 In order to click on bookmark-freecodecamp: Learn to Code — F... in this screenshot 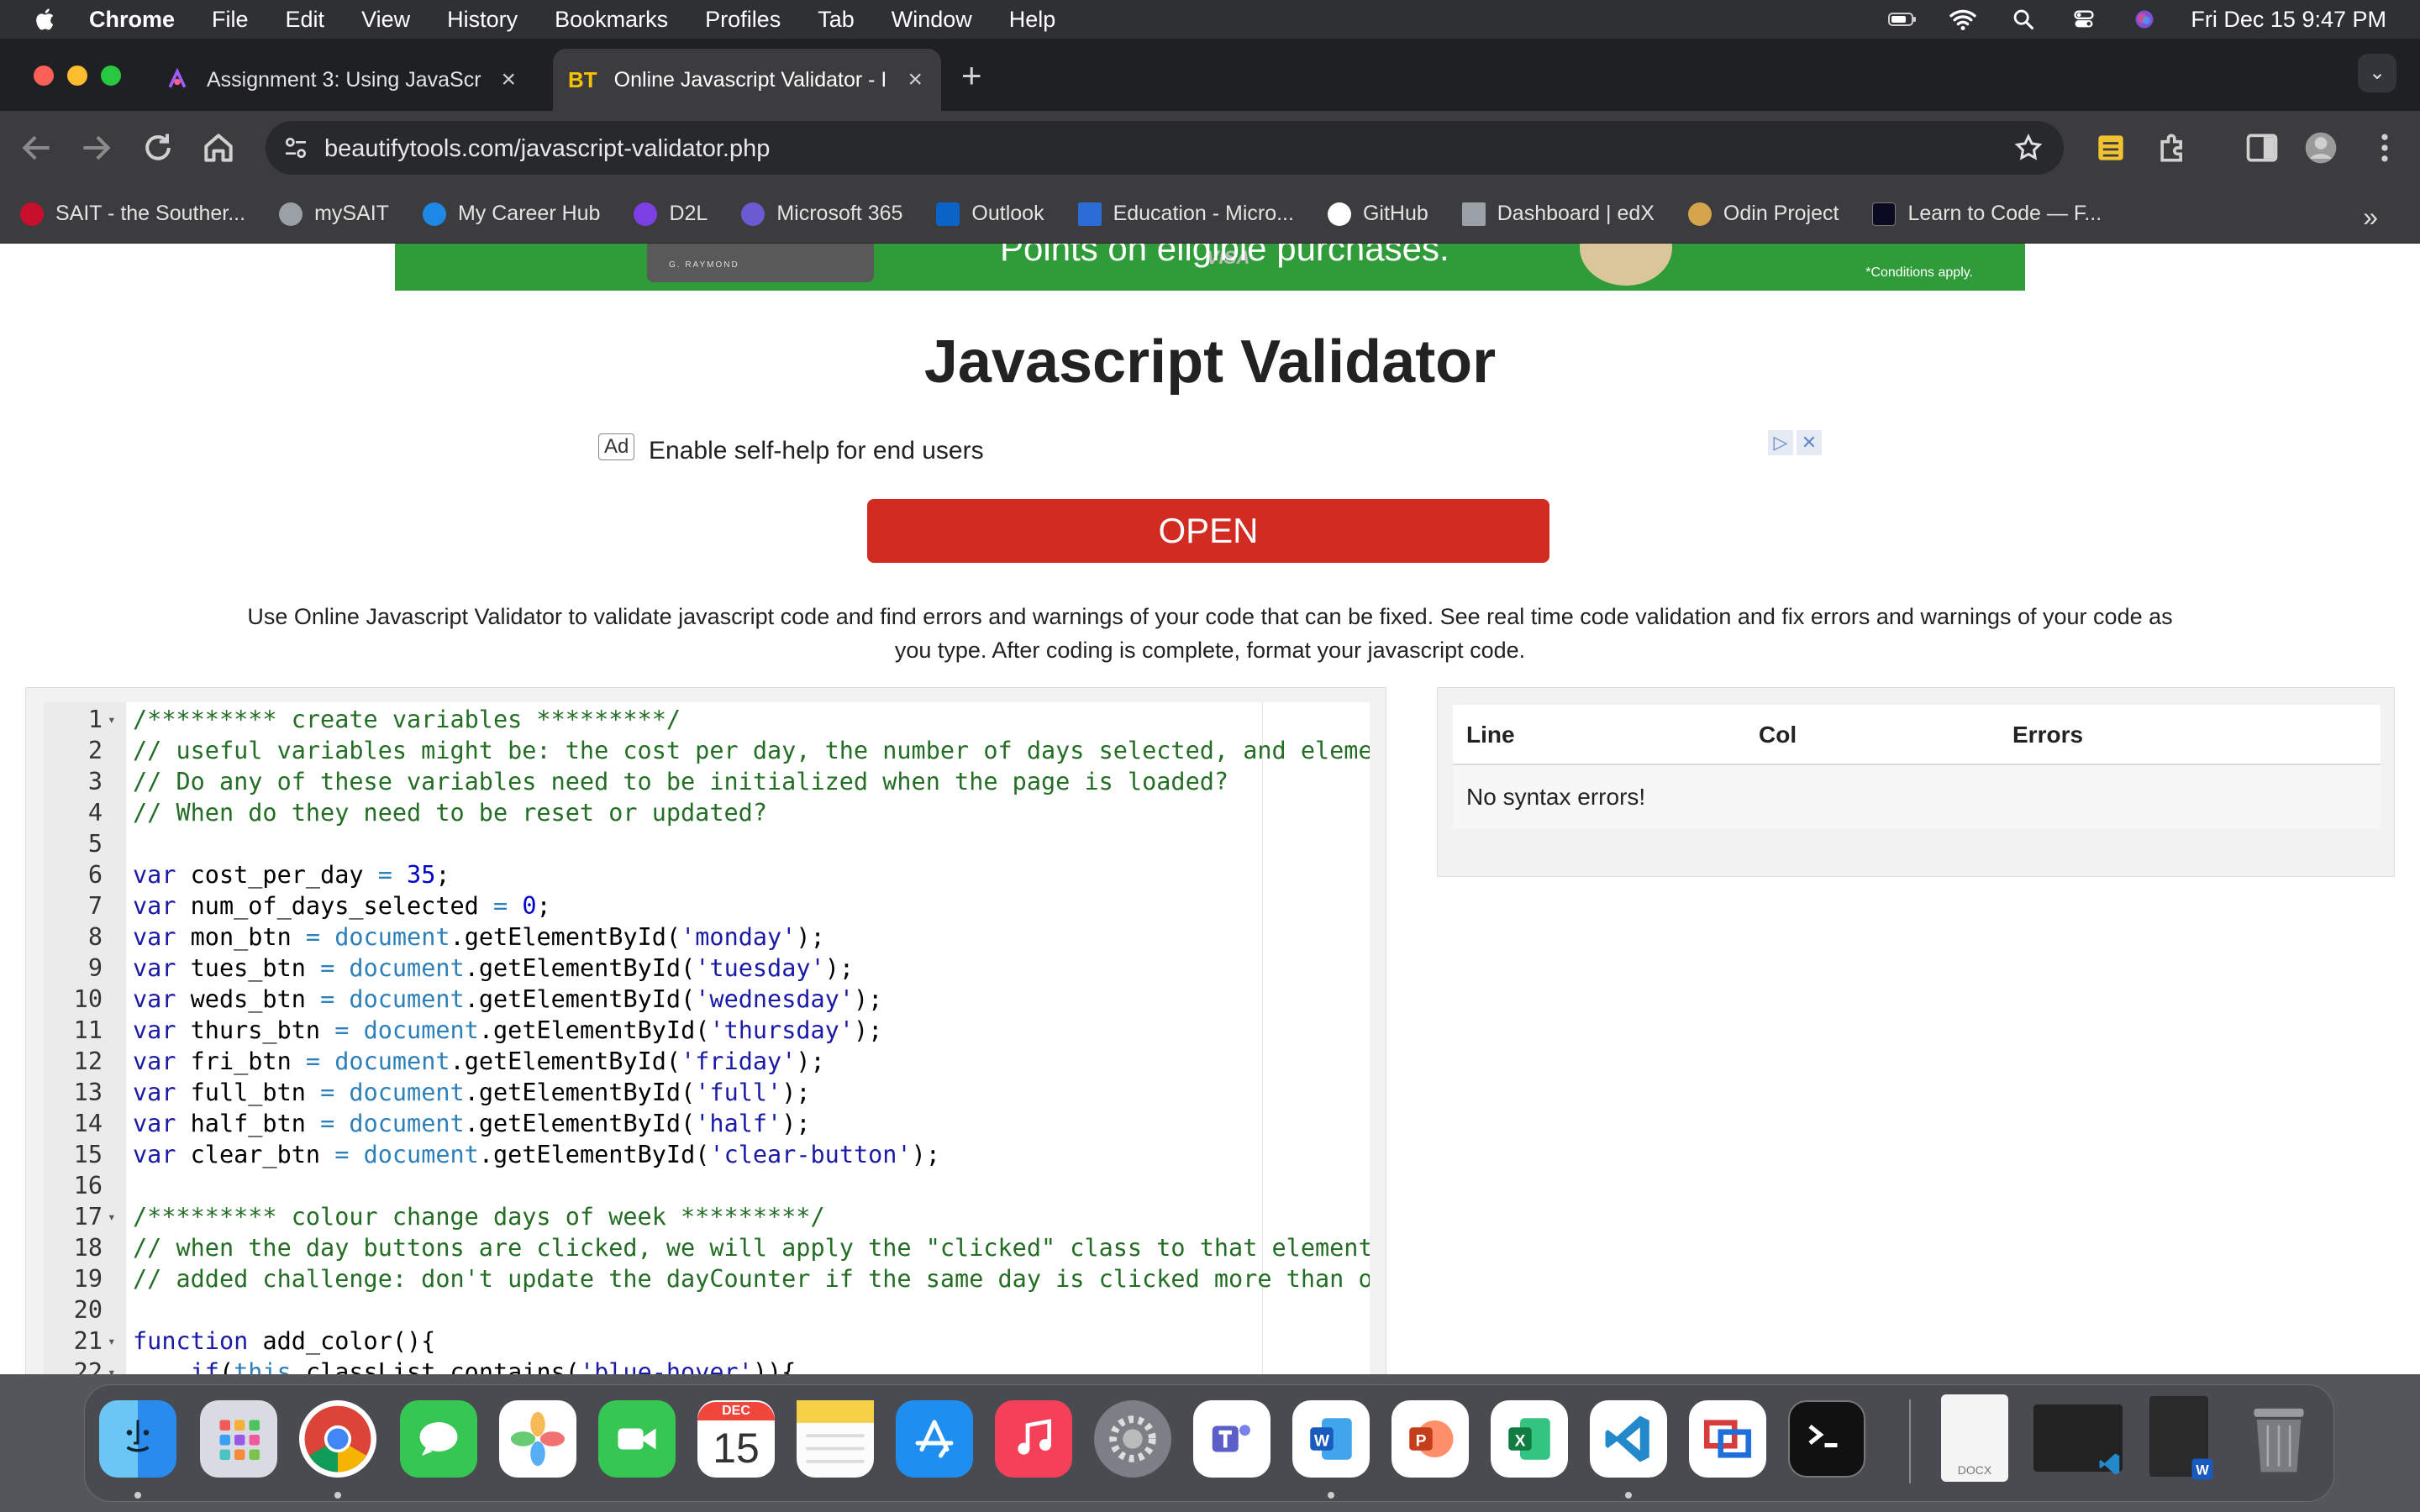, I will do `click(1987, 214)`.